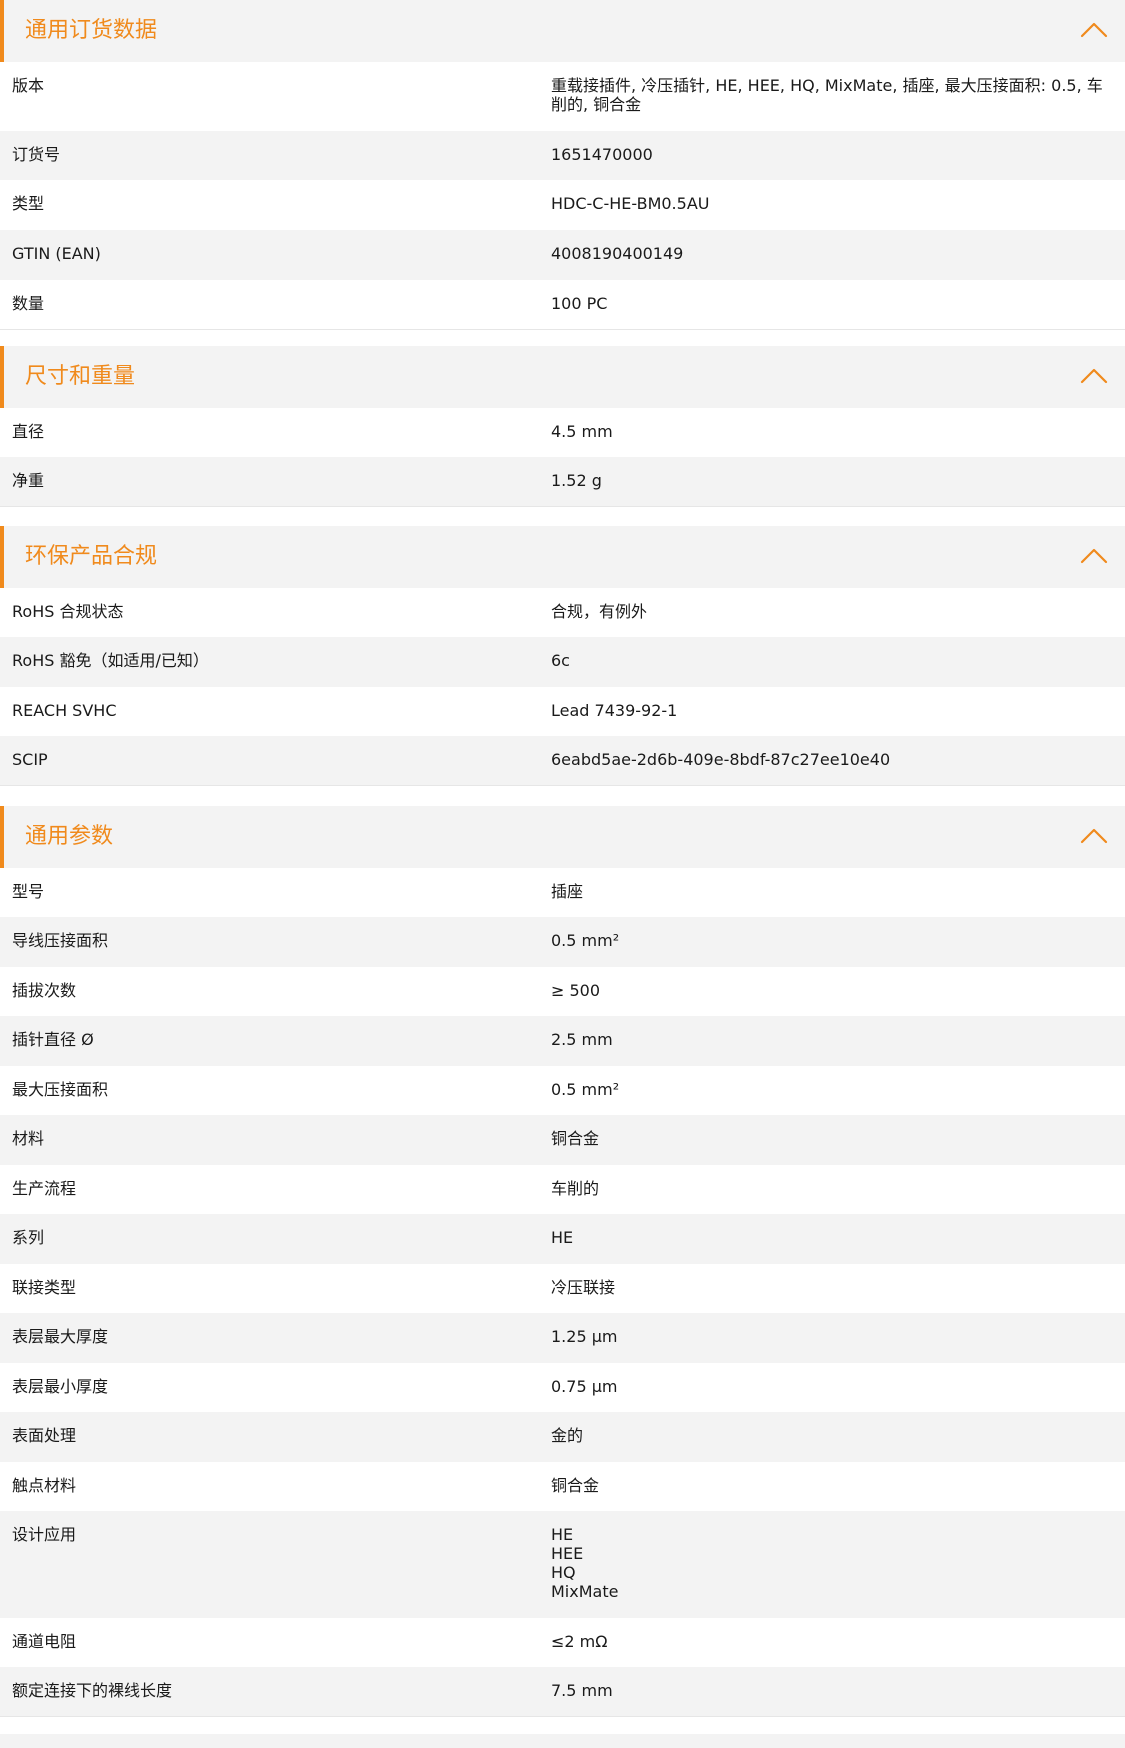  I want to click on section-header: 环保产品合规, so click(562, 557).